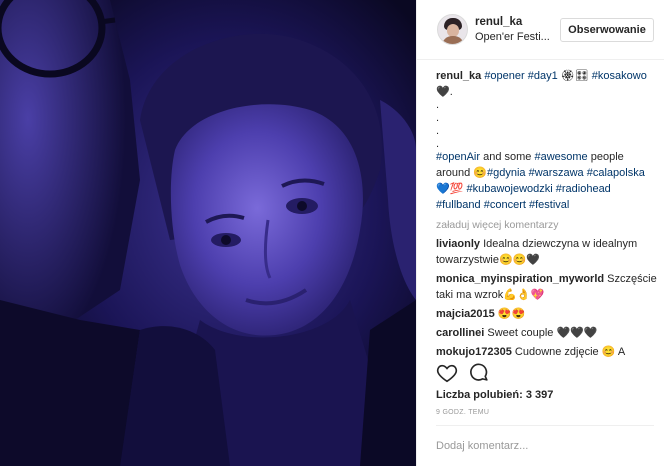 This screenshot has height=466, width=664. What do you see at coordinates (543, 76) in the screenshot?
I see `hashtag-link: #day1` at bounding box center [543, 76].